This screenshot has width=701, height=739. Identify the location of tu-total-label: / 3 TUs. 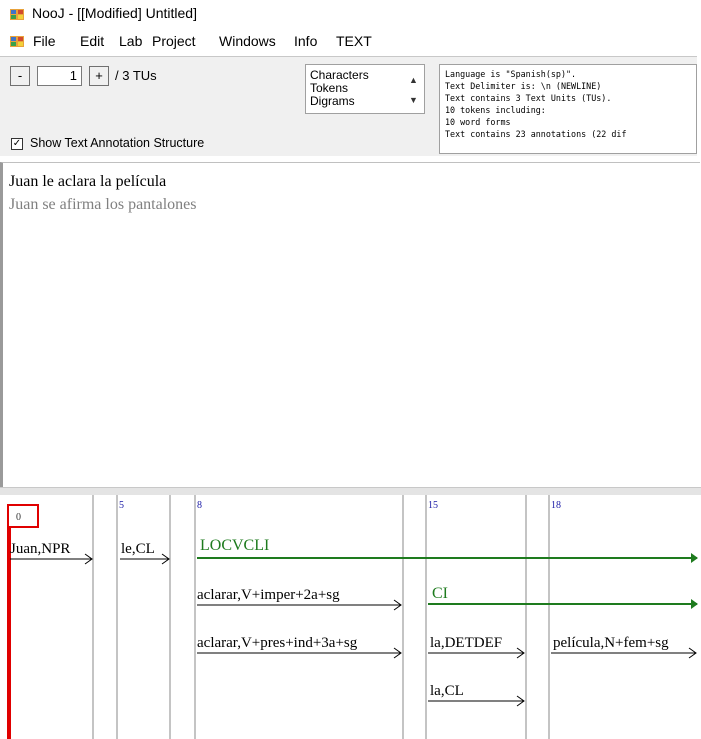
(136, 75).